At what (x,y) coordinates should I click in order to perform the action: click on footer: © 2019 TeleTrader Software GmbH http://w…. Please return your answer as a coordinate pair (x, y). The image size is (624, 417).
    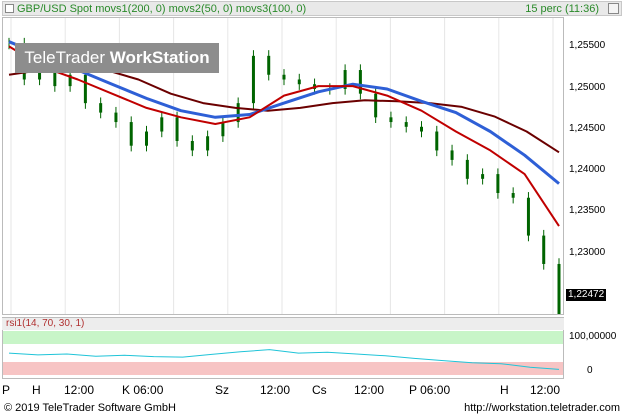
    Looking at the image, I should click on (312, 409).